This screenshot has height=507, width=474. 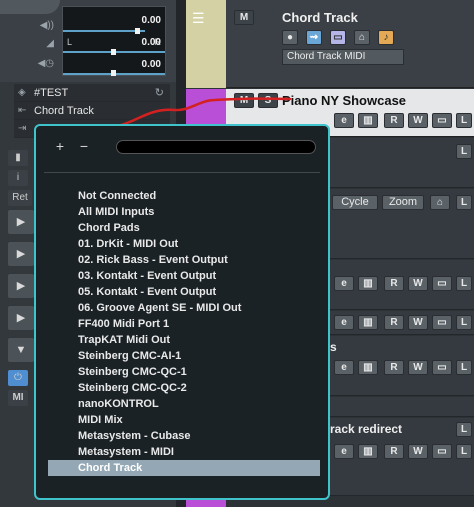 I want to click on track6-edit-button: e, so click(x=344, y=322).